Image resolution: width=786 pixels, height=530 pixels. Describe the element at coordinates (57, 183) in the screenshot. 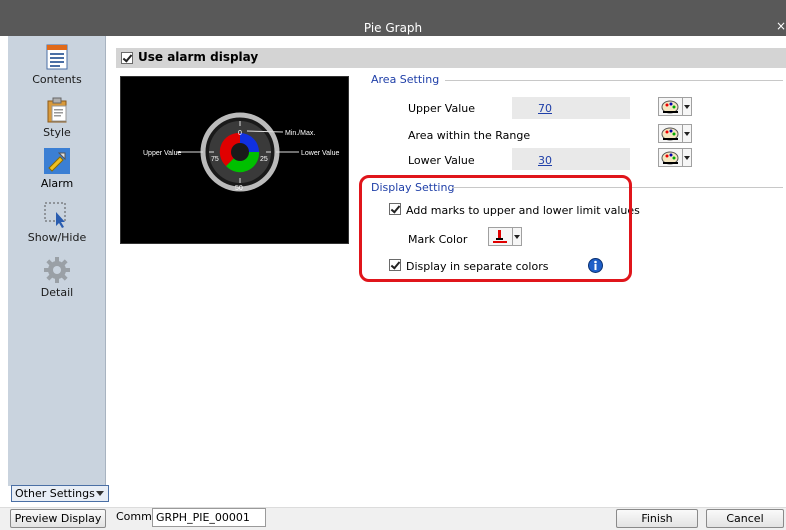

I see `sidebar-item-label: Alarm` at that location.